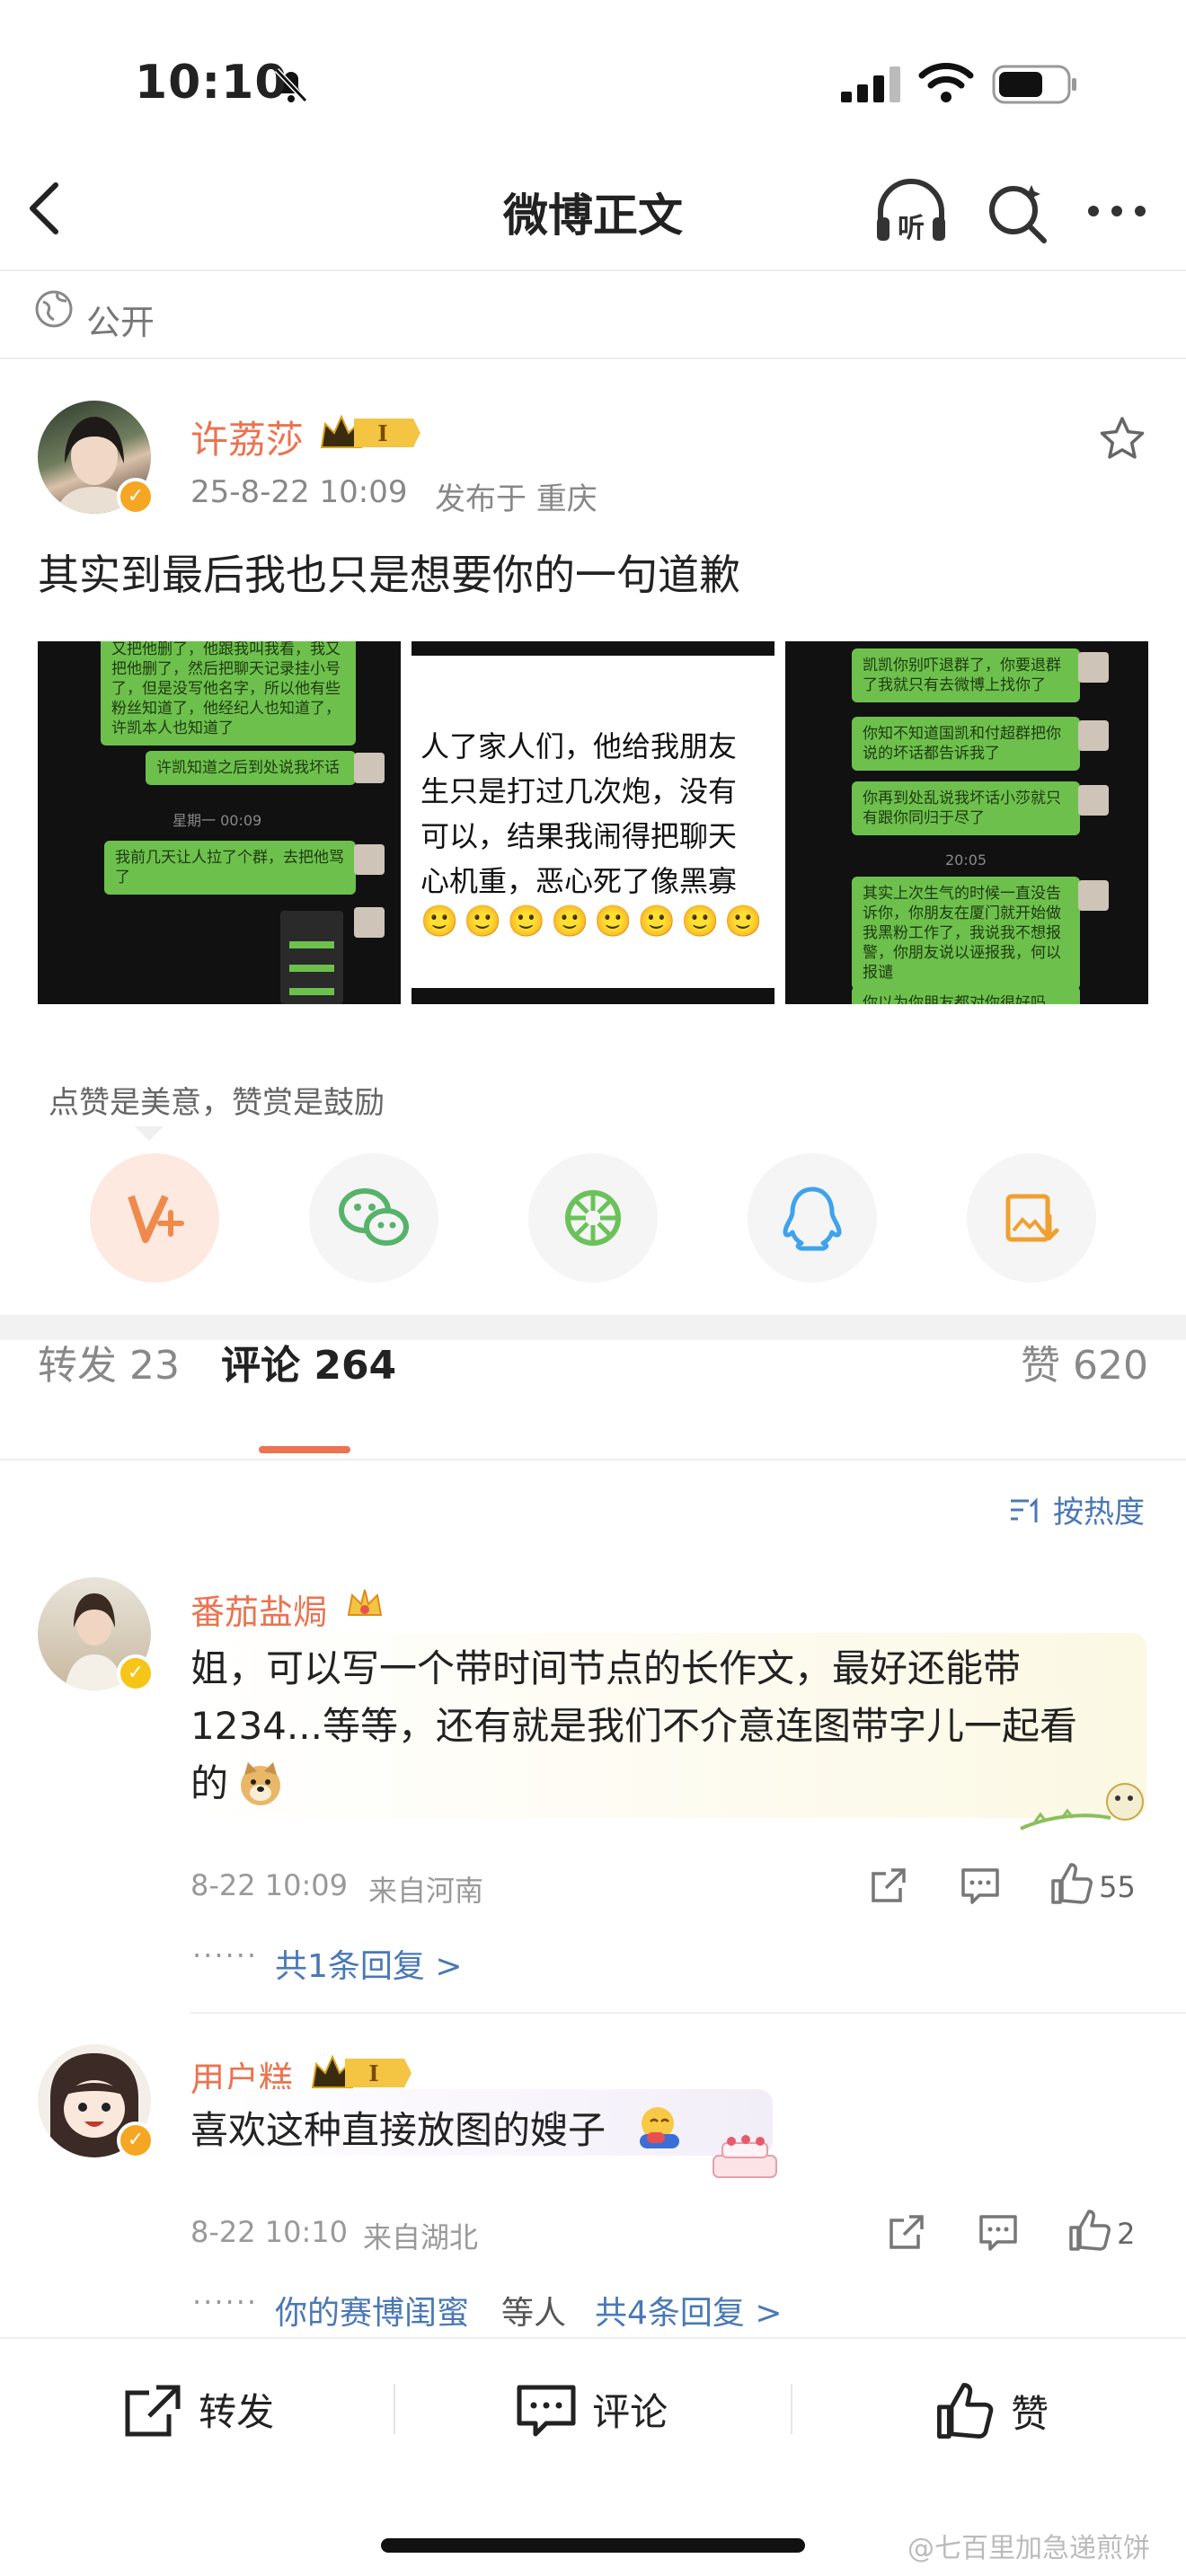 The image size is (1186, 2576). I want to click on image-text-line: 可以，结果我闹得把聊天, so click(579, 836).